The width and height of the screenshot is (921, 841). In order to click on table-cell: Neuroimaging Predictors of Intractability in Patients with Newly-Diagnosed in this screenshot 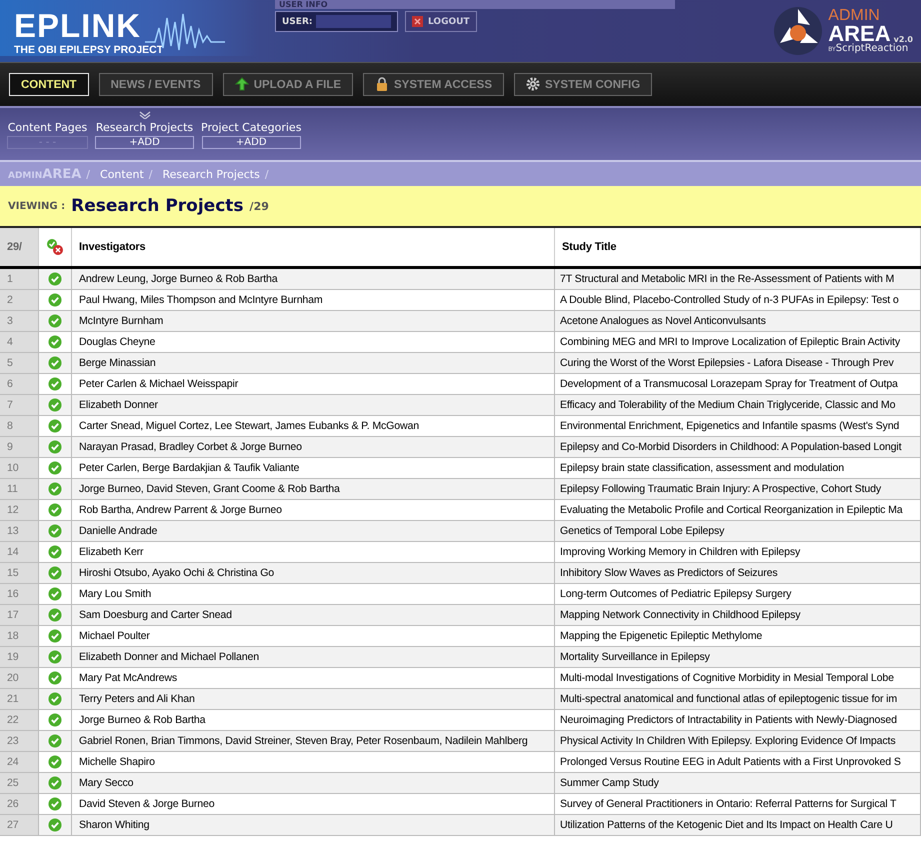, I will do `click(737, 720)`.